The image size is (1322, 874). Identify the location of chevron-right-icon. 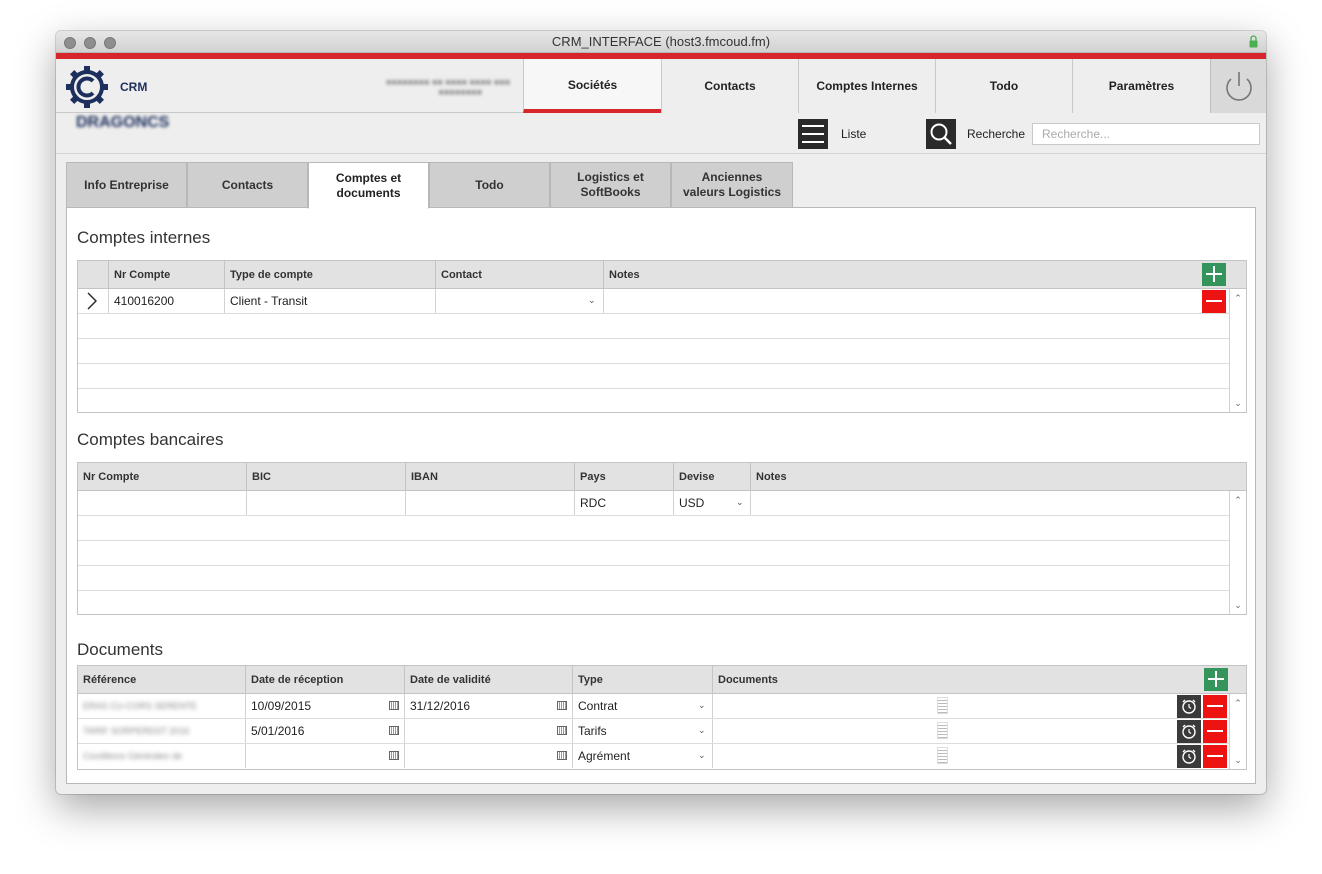
(92, 301).